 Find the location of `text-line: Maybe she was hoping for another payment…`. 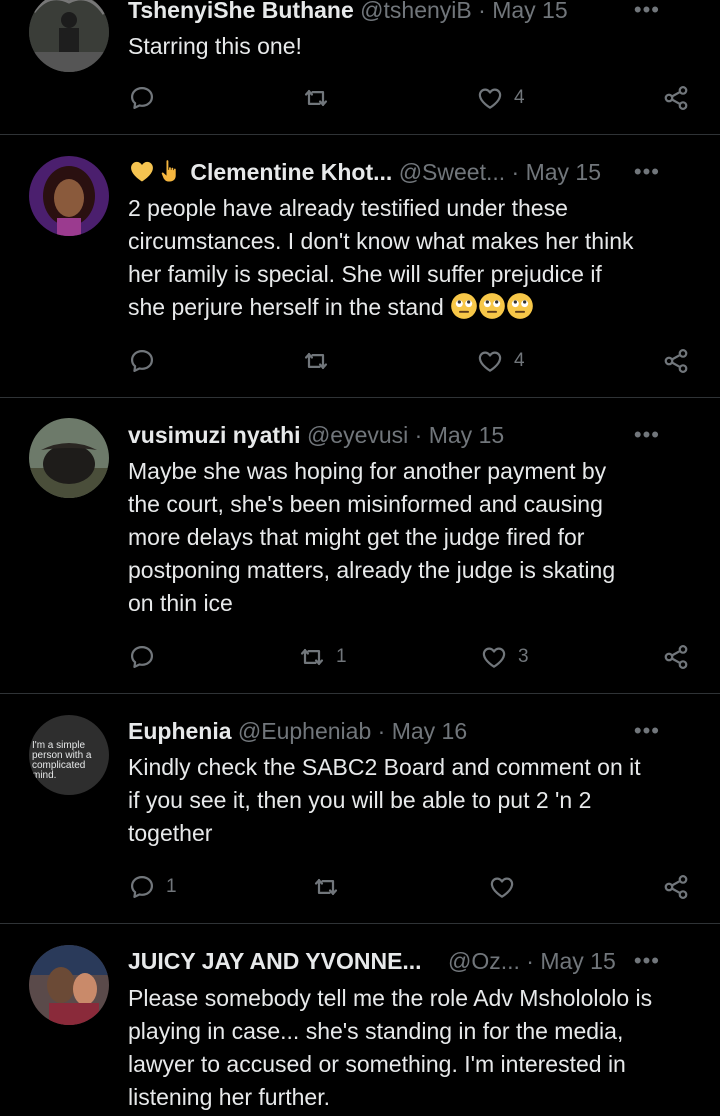

text-line: Maybe she was hoping for another payment… is located at coordinates (367, 471).